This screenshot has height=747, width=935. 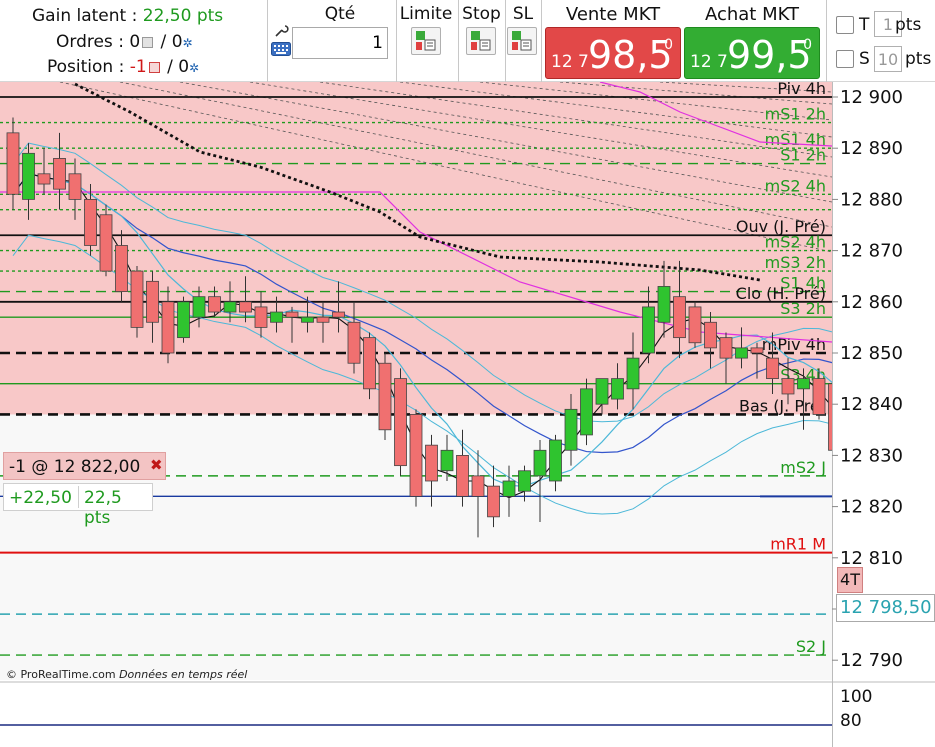 I want to click on trailing-checkbox, so click(x=845, y=25).